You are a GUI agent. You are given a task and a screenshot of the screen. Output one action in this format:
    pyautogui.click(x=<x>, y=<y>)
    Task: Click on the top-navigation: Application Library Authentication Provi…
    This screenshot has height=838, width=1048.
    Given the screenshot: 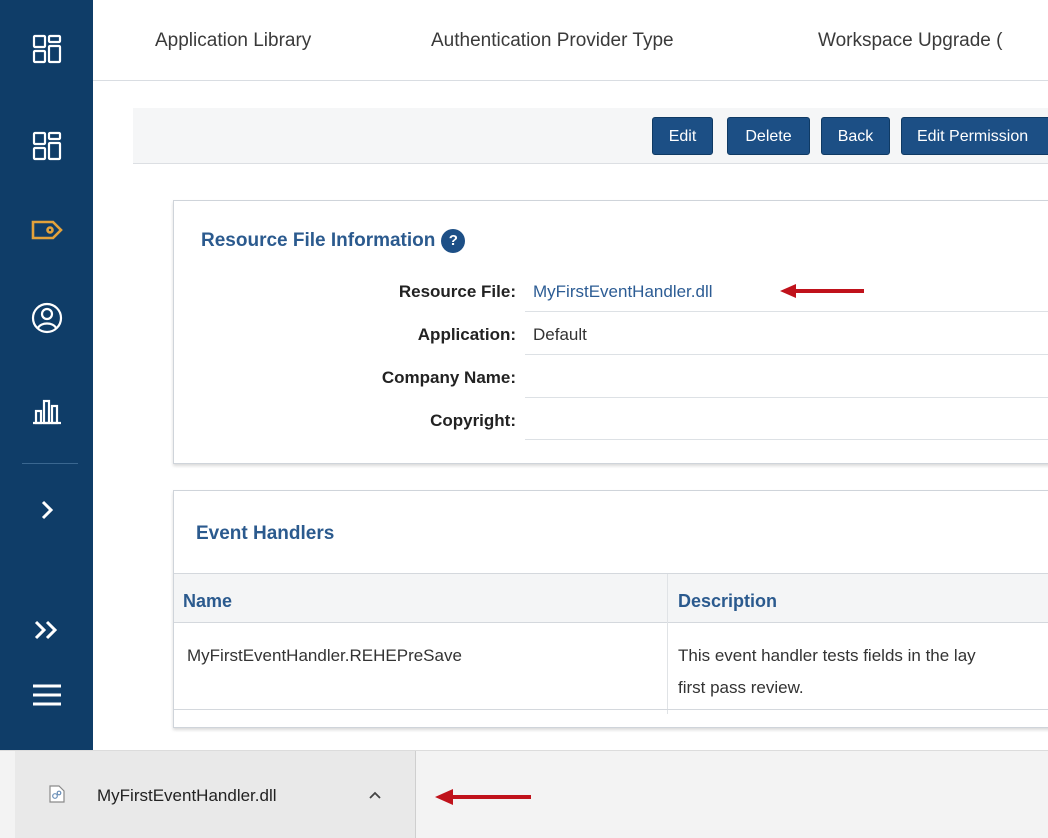 What is the action you would take?
    pyautogui.click(x=570, y=40)
    